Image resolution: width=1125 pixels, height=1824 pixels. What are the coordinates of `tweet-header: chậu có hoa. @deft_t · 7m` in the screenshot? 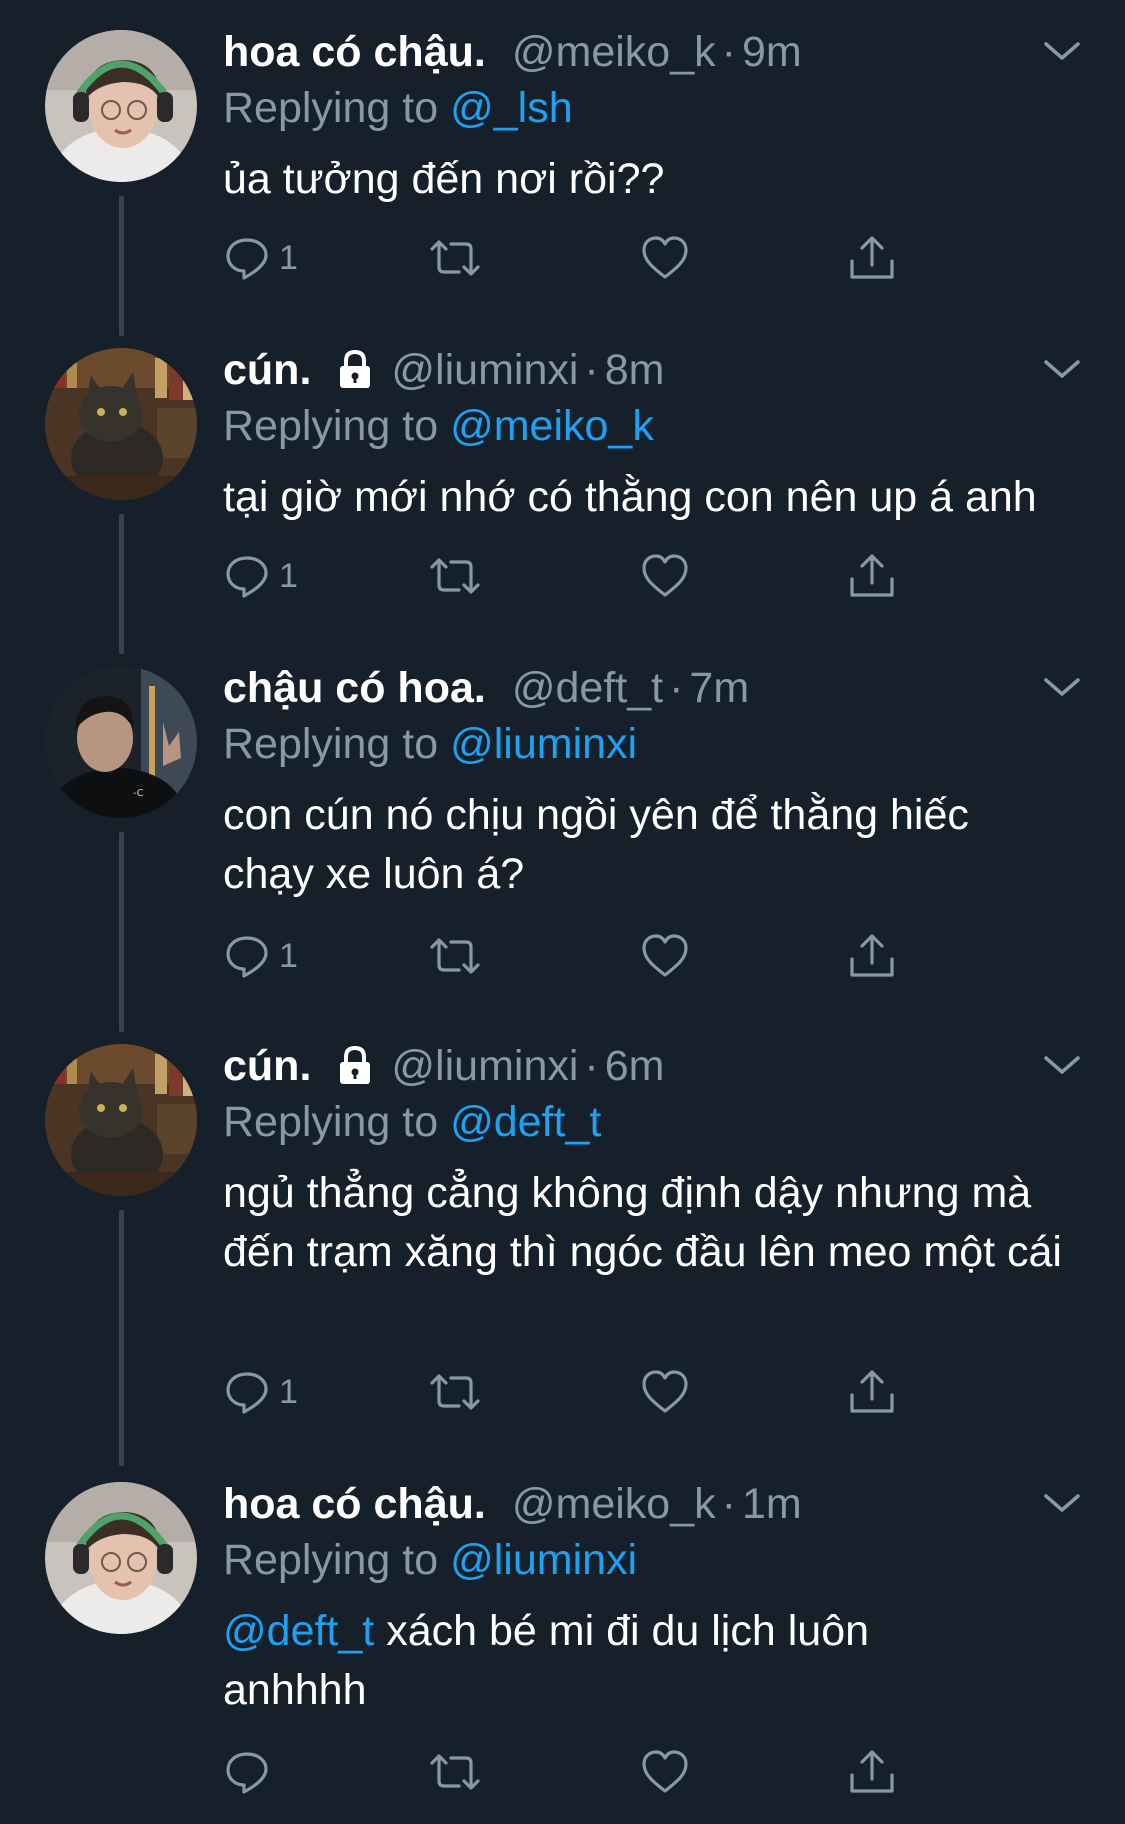 It's located at (486, 688).